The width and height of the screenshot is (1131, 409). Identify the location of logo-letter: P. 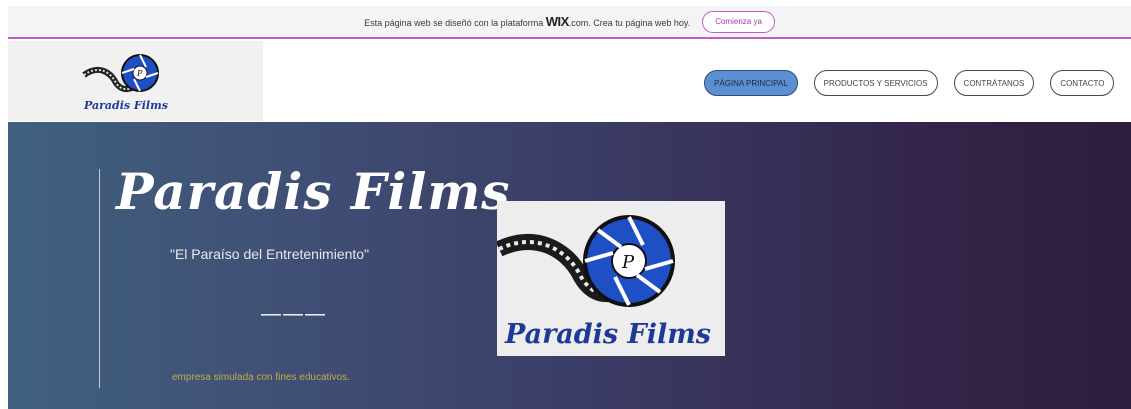
(628, 262).